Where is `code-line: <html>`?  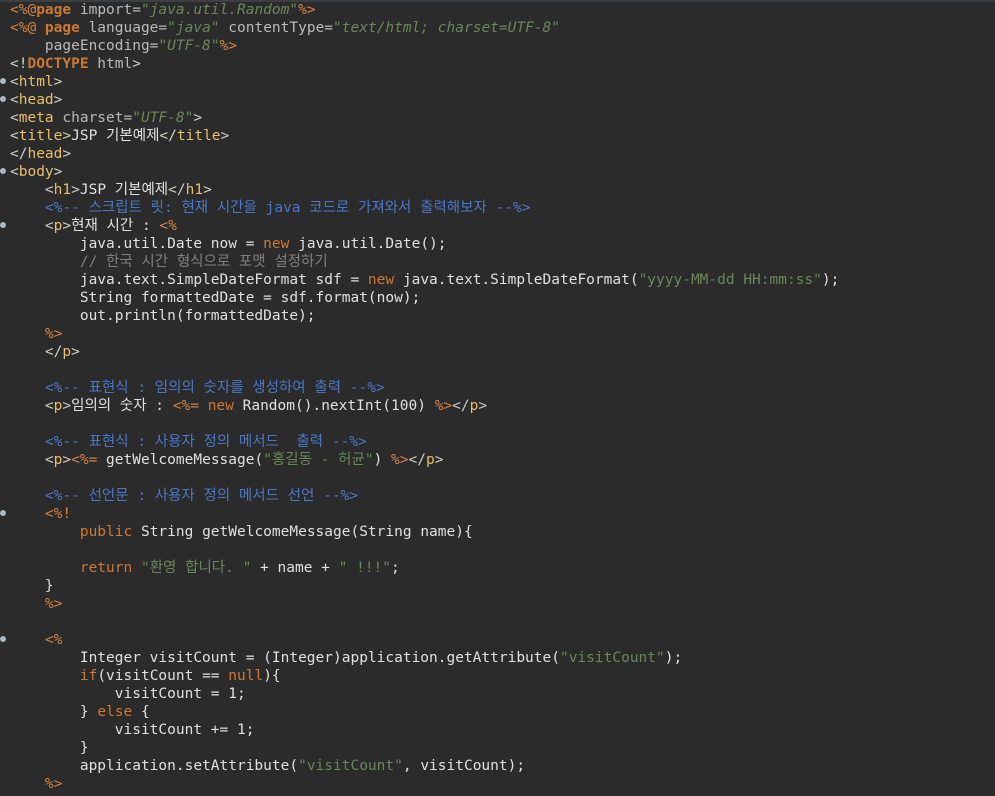 code-line: <html> is located at coordinates (36, 82).